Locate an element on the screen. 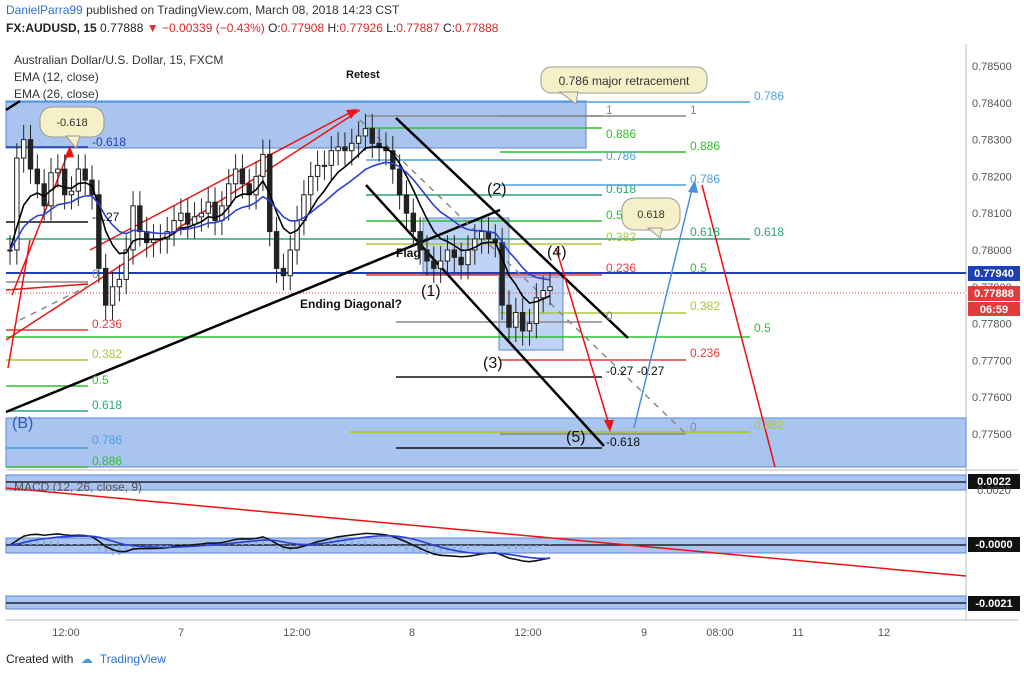  price-tick: 0.78500 is located at coordinates (992, 67).